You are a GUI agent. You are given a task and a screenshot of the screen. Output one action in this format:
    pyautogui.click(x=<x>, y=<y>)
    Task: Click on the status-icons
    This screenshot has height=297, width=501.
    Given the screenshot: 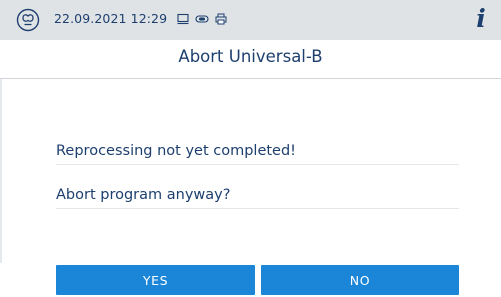 What is the action you would take?
    pyautogui.click(x=202, y=19)
    